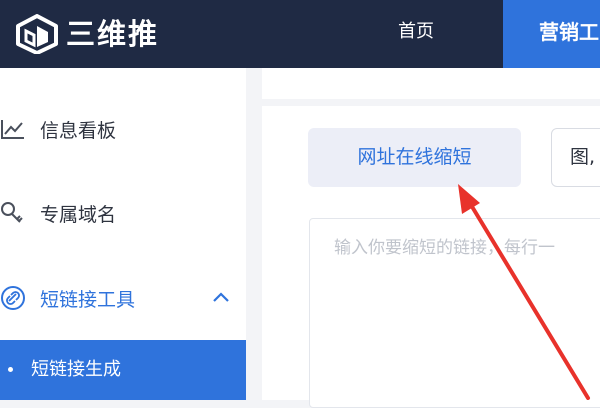  Describe the element at coordinates (414, 157) in the screenshot. I see `tab-url-shorten: 网址在线缩短` at that location.